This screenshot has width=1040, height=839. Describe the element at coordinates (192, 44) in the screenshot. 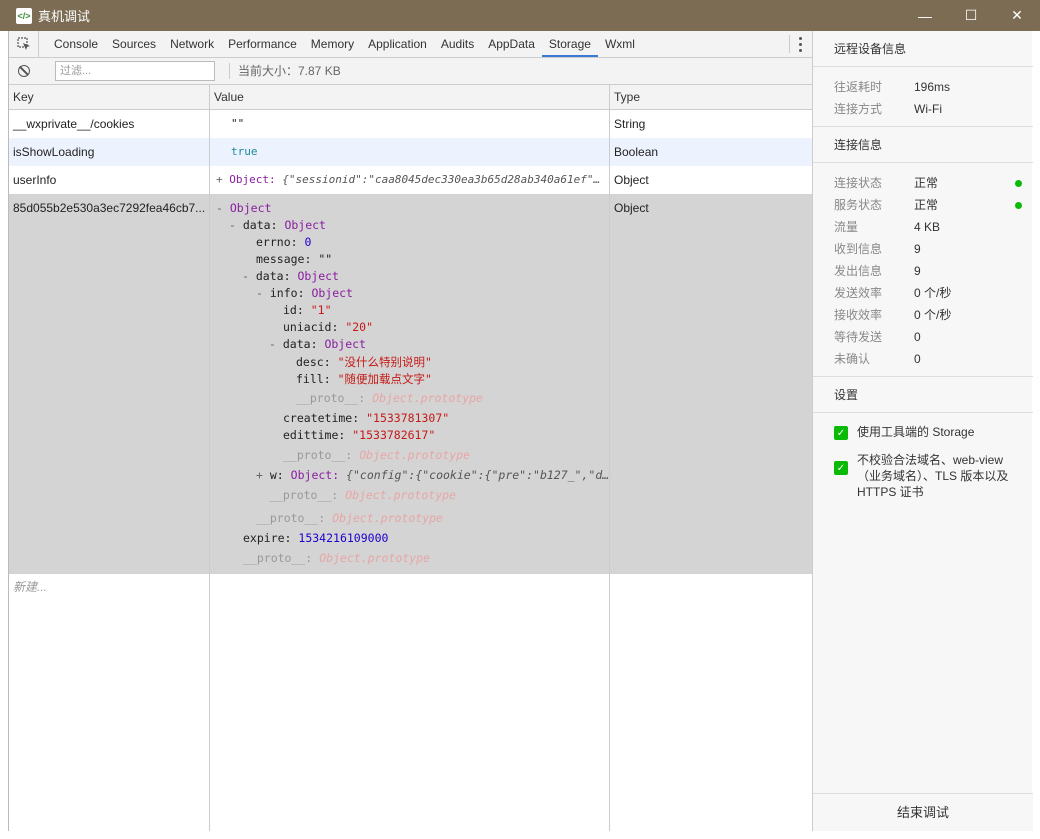

I see `tab-network: Network` at that location.